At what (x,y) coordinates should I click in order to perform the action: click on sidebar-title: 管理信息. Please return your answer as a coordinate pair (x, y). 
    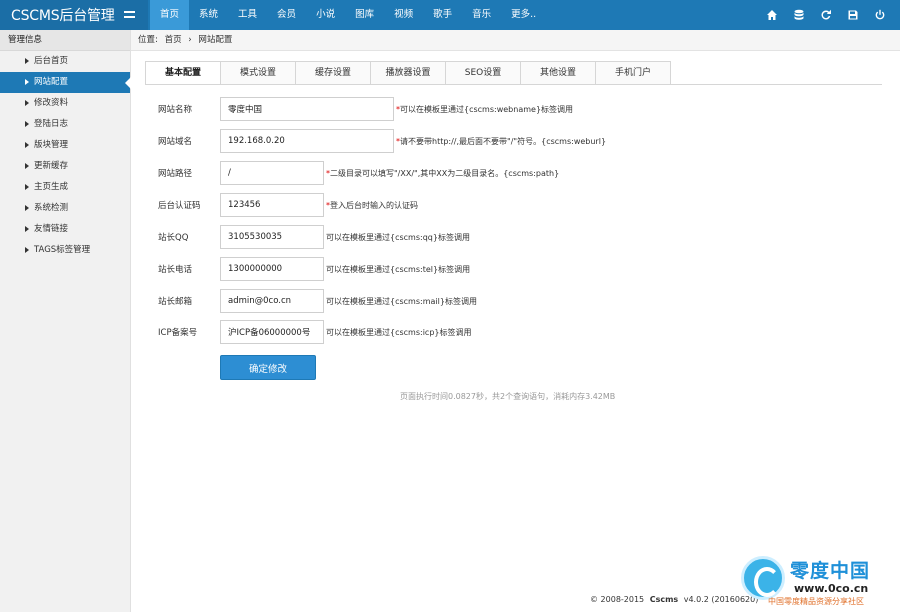
    Looking at the image, I should click on (65, 40).